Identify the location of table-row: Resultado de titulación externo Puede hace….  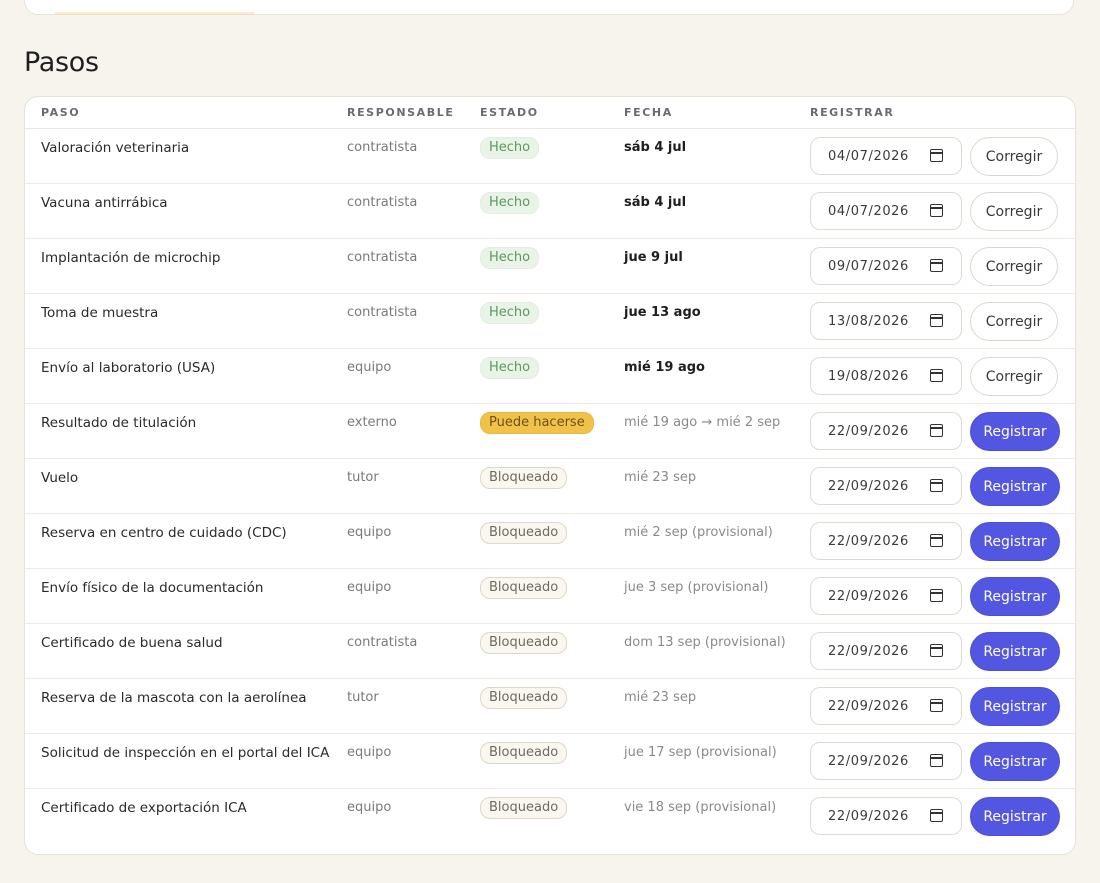
(550, 431).